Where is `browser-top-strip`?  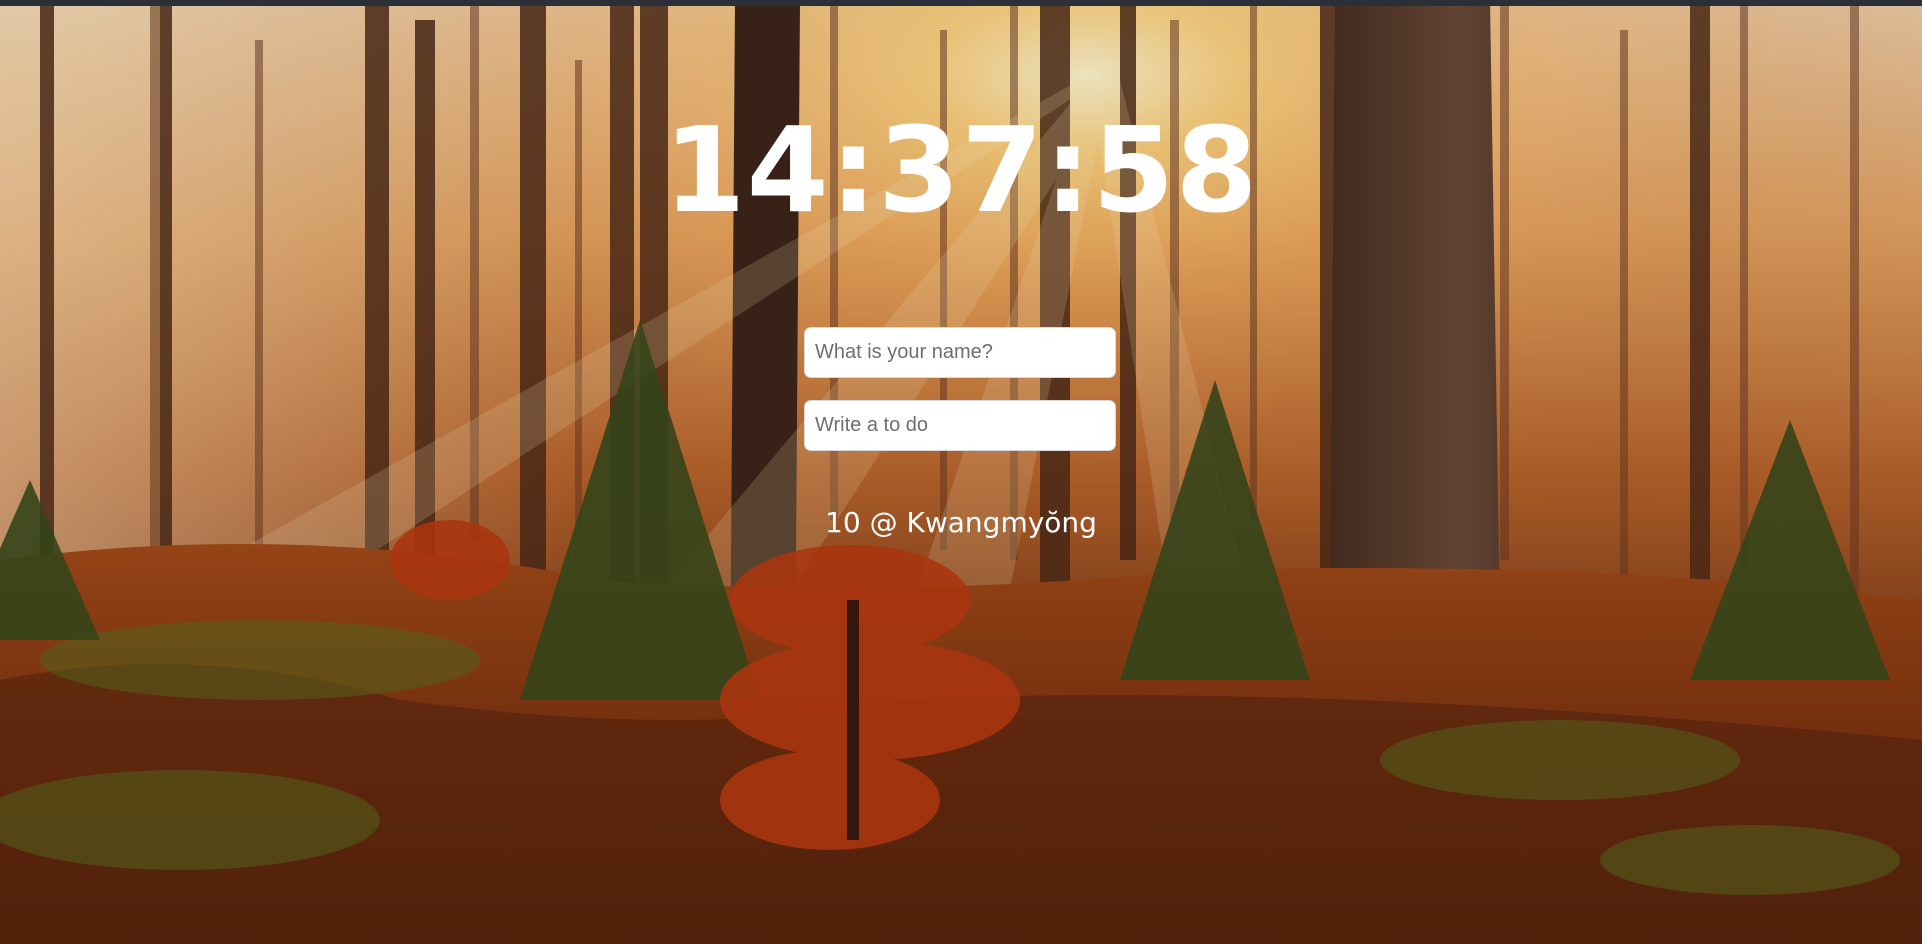 browser-top-strip is located at coordinates (961, 3).